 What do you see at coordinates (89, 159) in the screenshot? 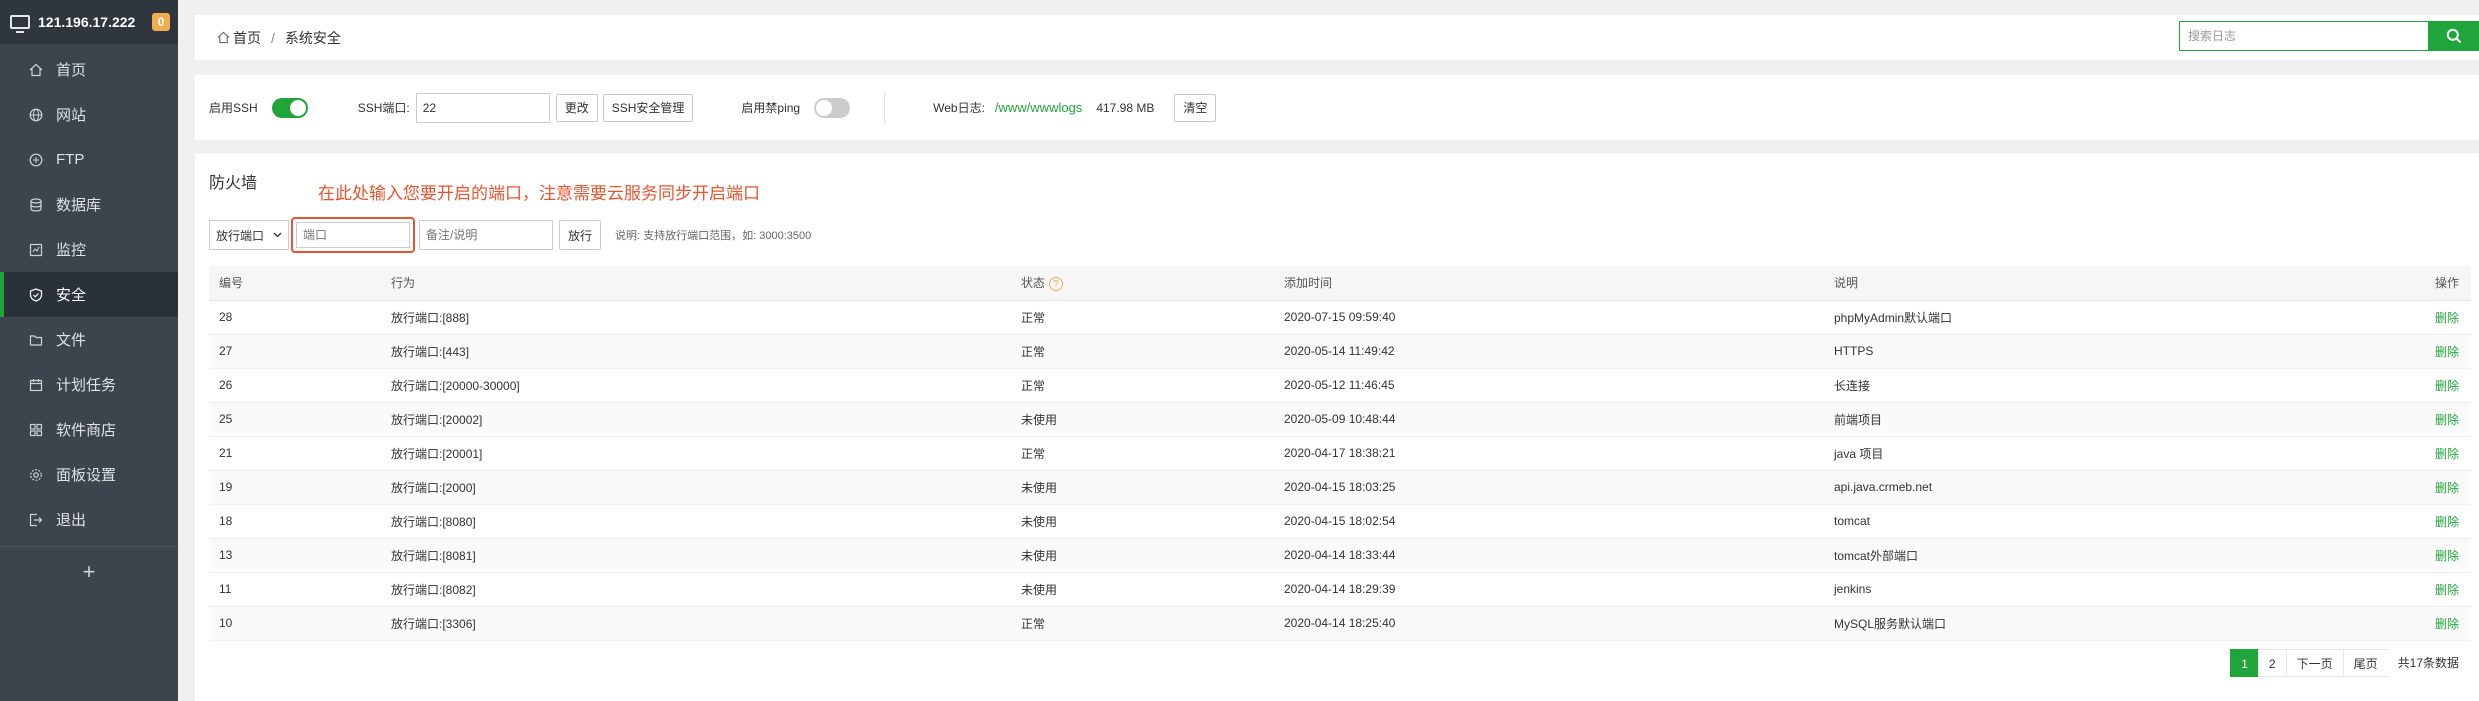
I see `sidebar-item-ftp: FTP` at bounding box center [89, 159].